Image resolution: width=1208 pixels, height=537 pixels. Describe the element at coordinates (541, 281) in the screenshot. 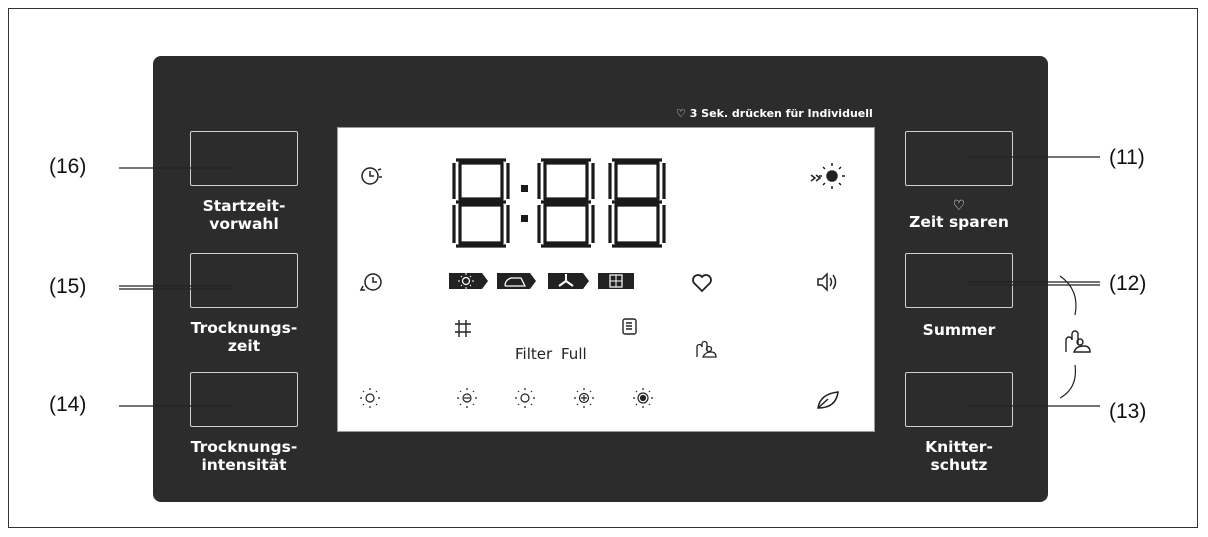

I see `program-icons` at that location.